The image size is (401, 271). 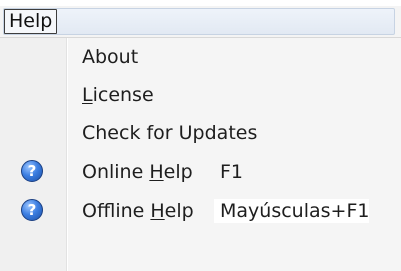 I want to click on help-menu-tab: Help, so click(x=31, y=21).